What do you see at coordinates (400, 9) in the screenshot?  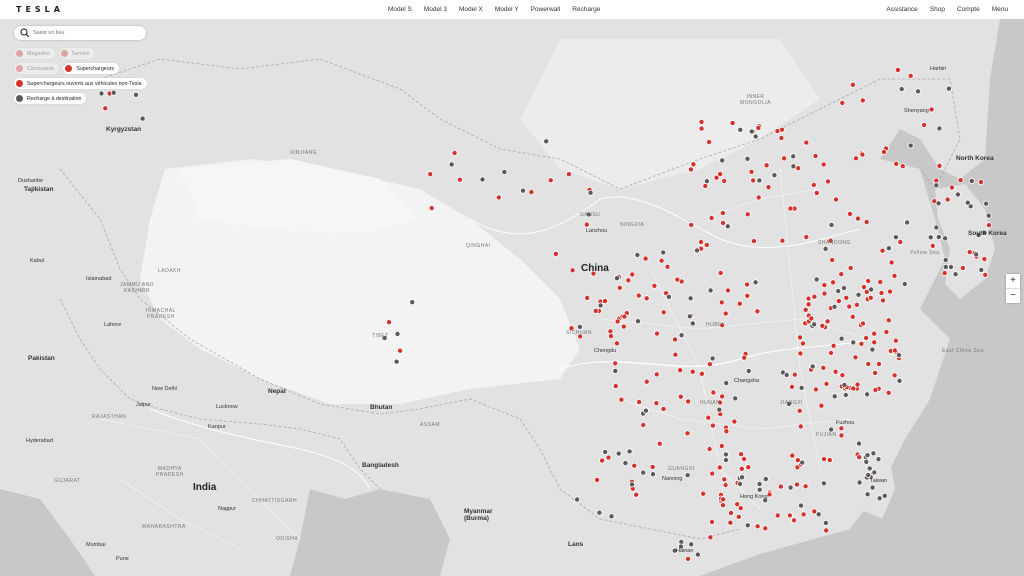 I see `nav-model-s: Model S` at bounding box center [400, 9].